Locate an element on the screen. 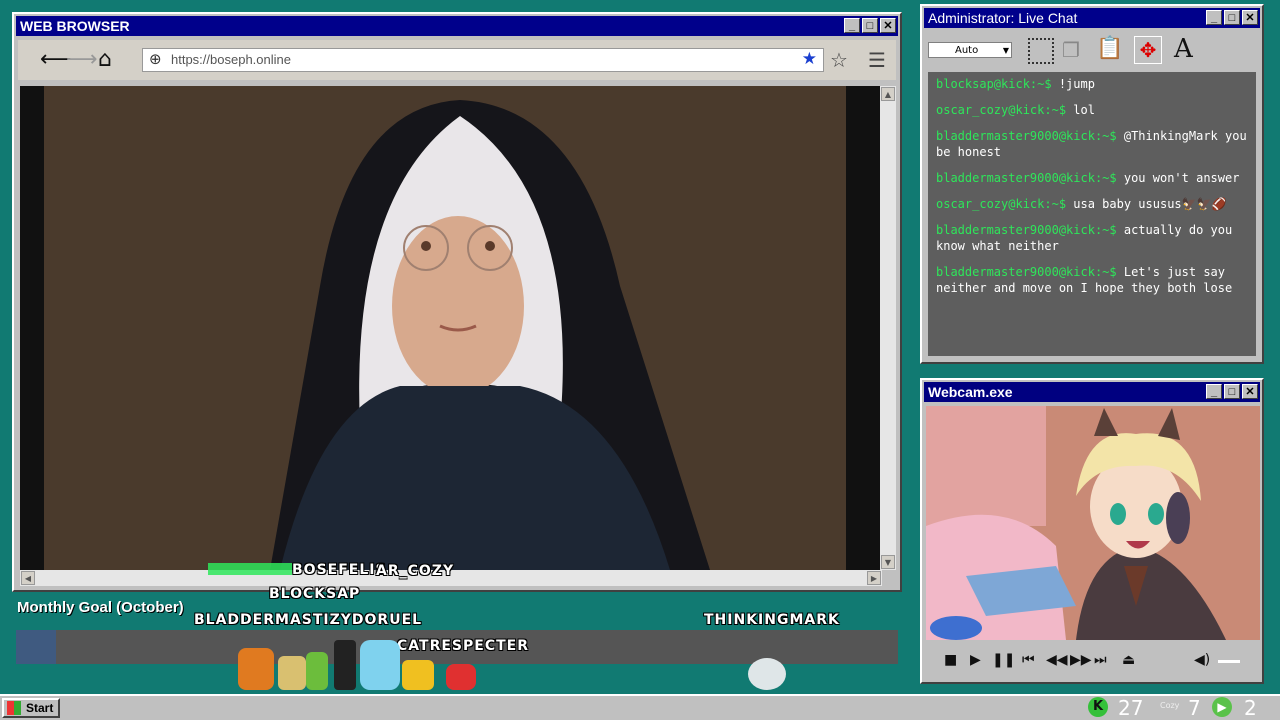  skip-back-icon: ⏮ is located at coordinates (1028, 660).